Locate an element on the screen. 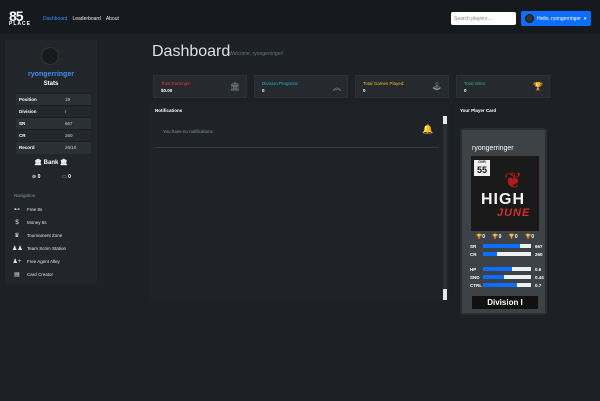 The height and width of the screenshot is (401, 600). division-progress-card: Division Progress: 0 ︽ is located at coordinates (301, 86).